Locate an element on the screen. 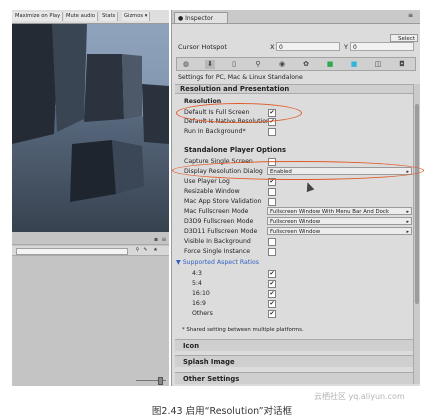 Image resolution: width=444 pixels, height=420 pixels. windows-store-platform-icon: ✿ is located at coordinates (306, 64).